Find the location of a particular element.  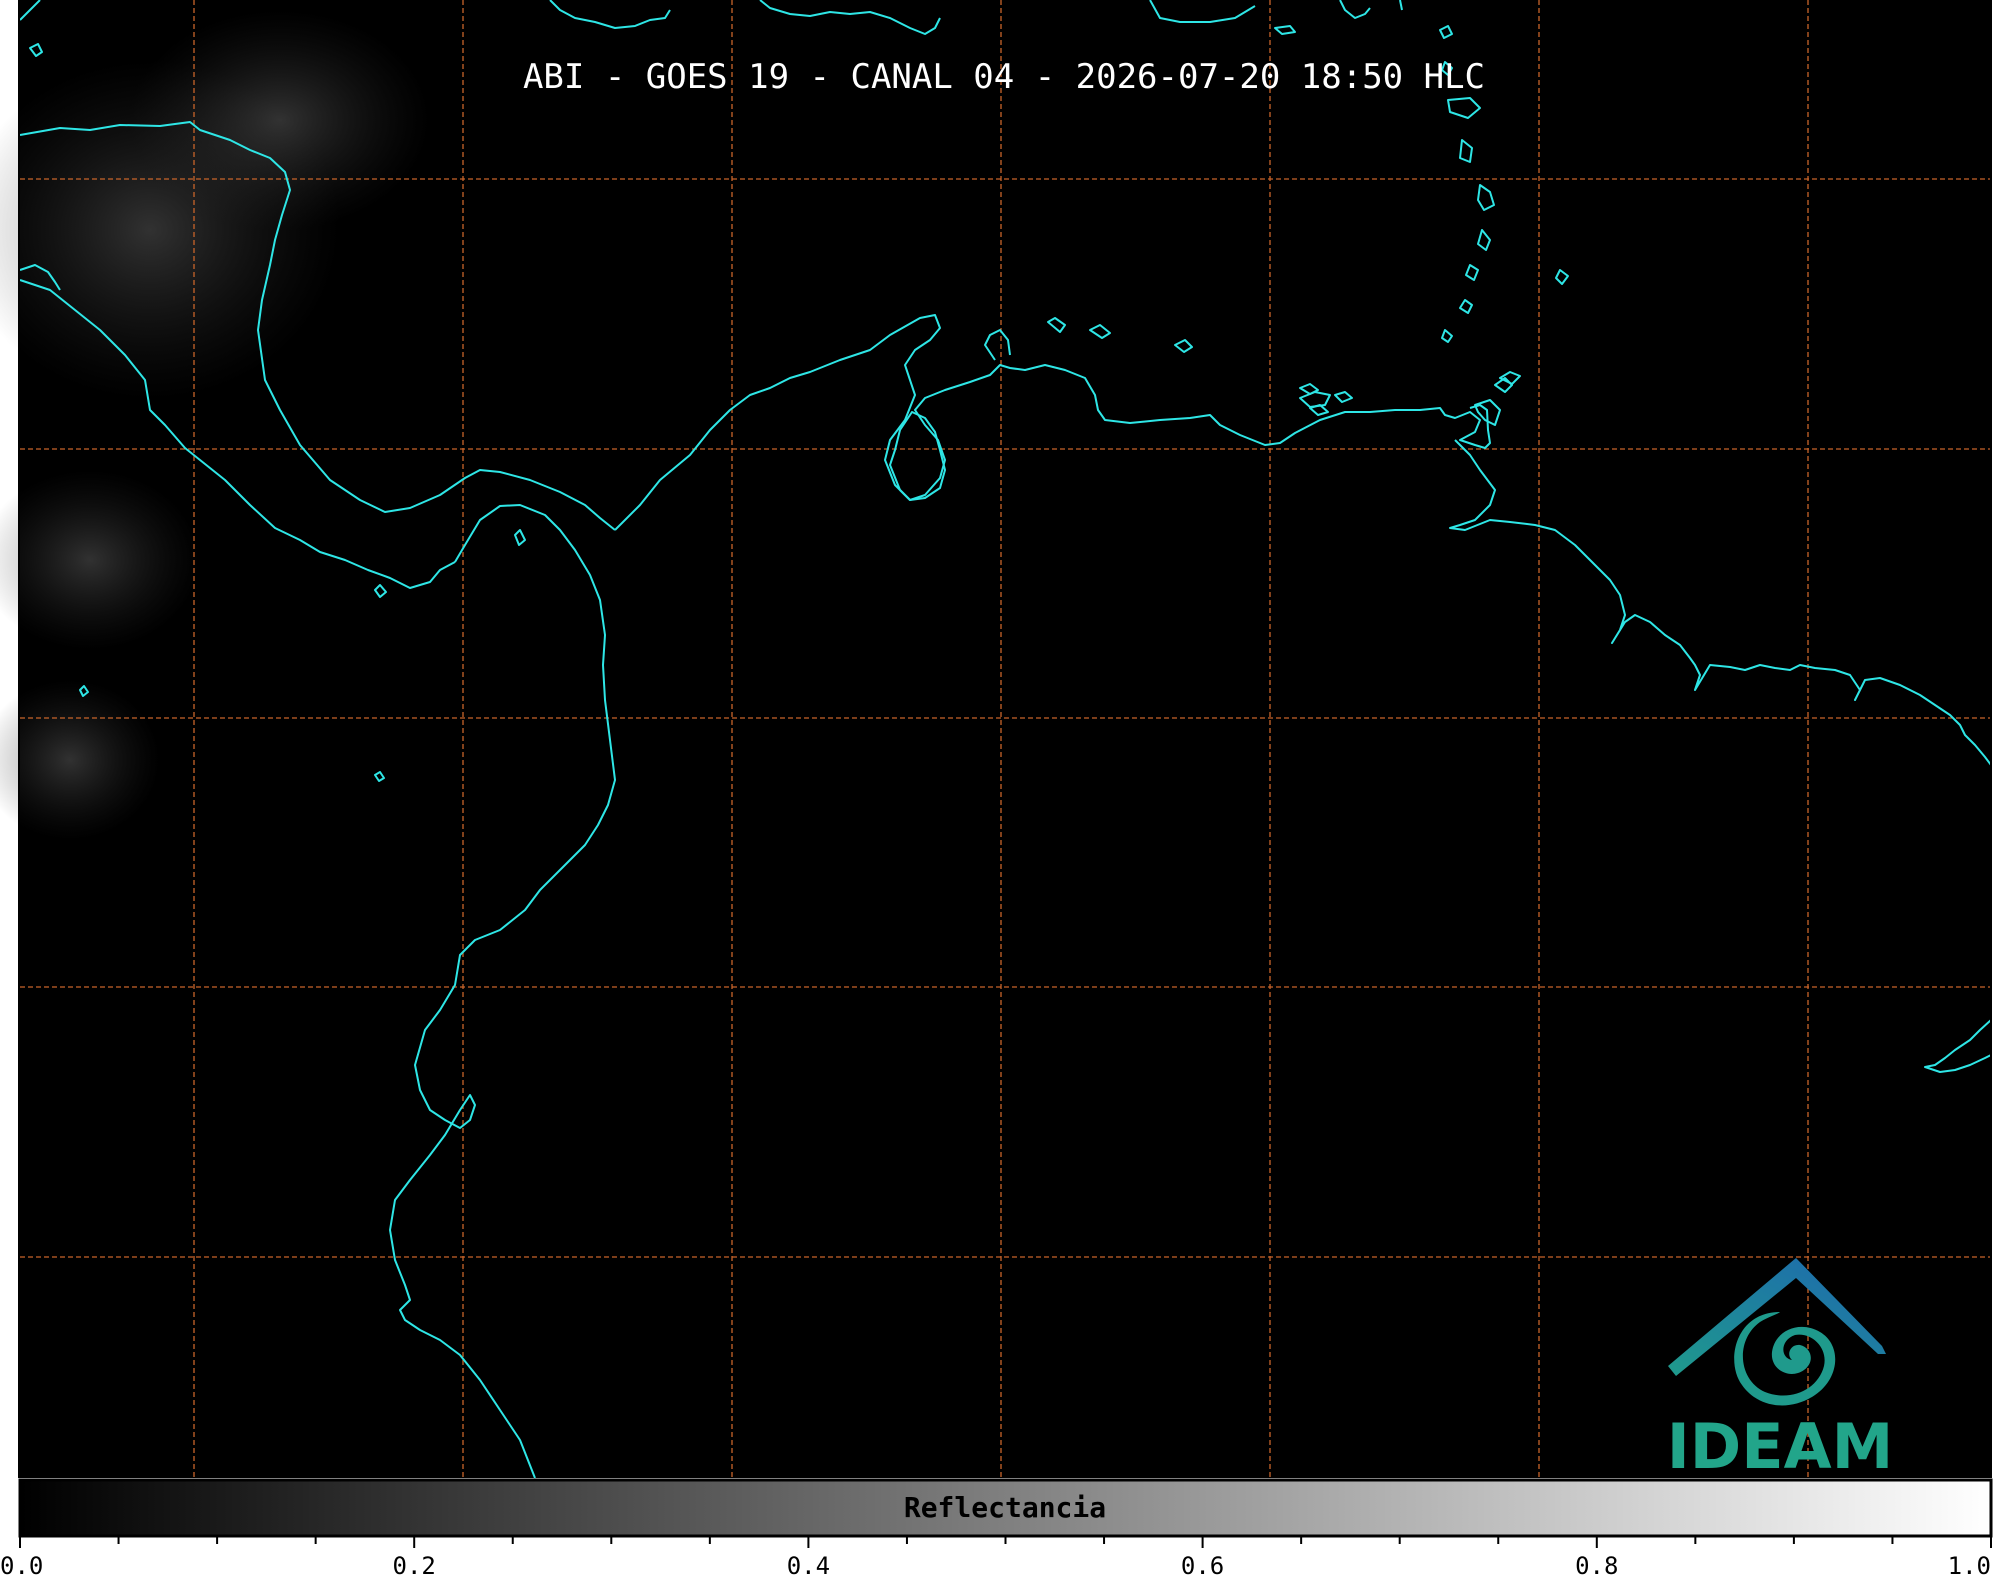

colorbar-tick-label: 0.2 is located at coordinates (414, 1564).